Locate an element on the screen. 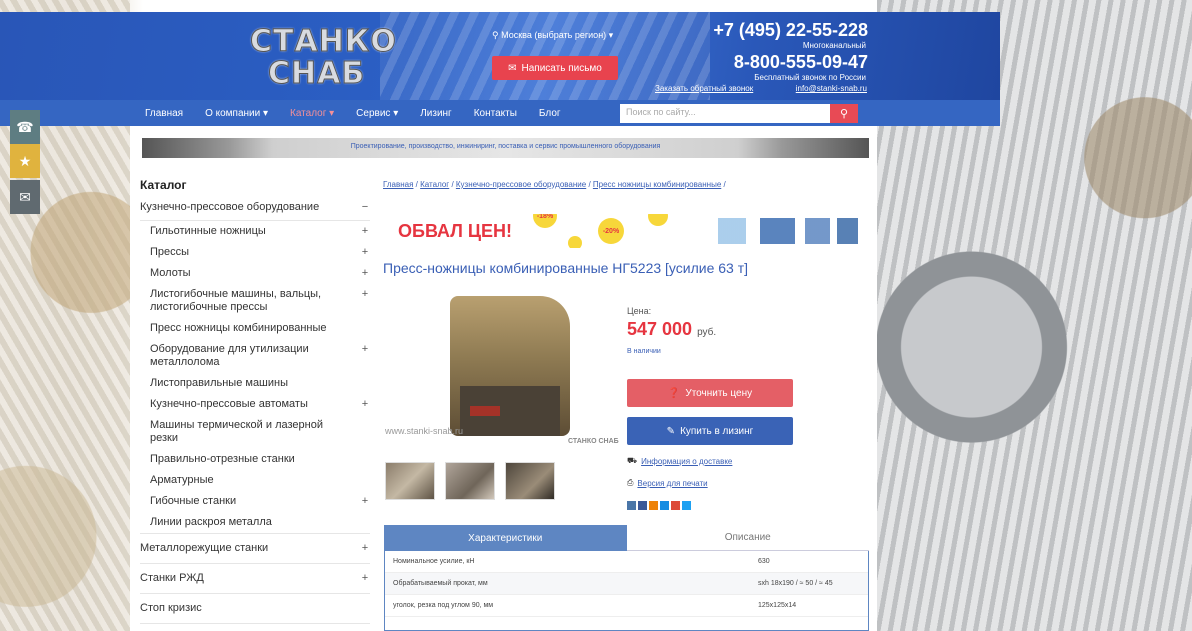 The height and width of the screenshot is (631, 1192). catalog-item-stop-crisis: Стоп кризис is located at coordinates (255, 609).